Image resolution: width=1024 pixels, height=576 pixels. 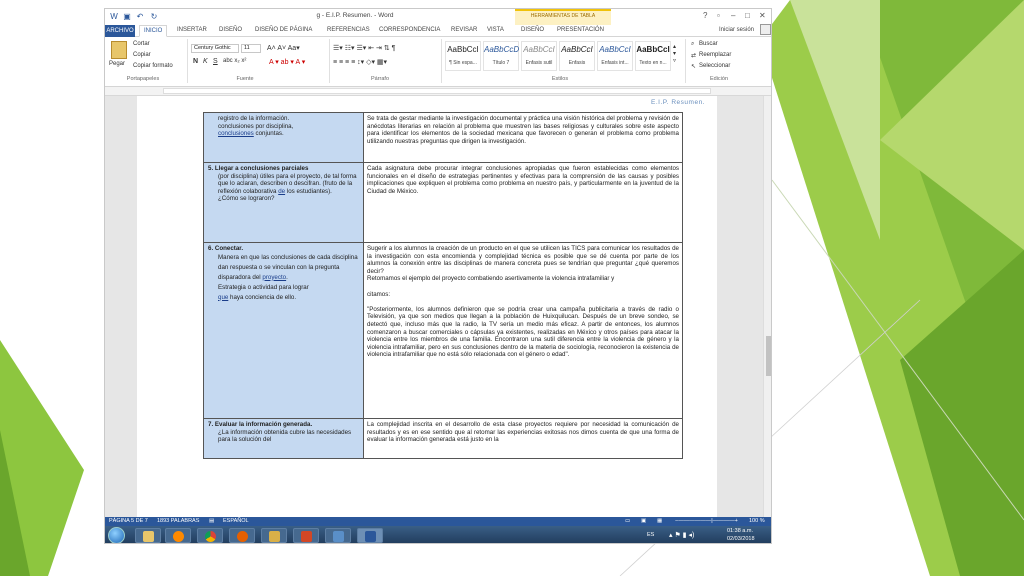 What do you see at coordinates (674, 53) in the screenshot?
I see `styles-more-icon: ▴ ▾ ▿` at bounding box center [674, 53].